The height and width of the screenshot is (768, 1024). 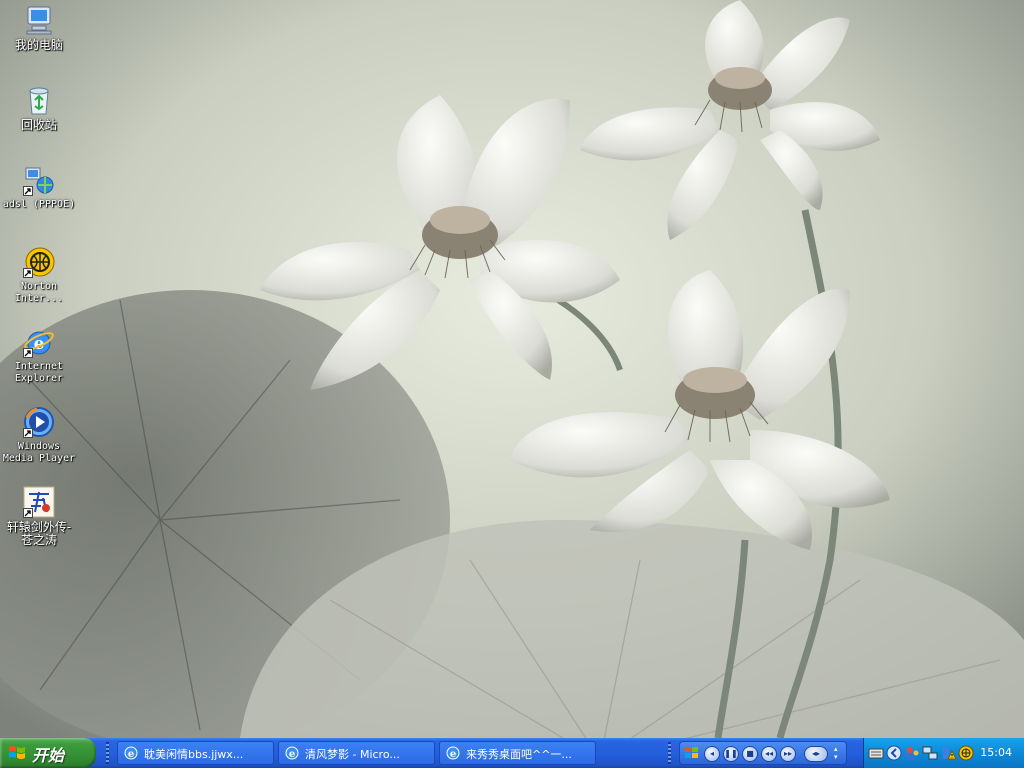 What do you see at coordinates (876, 753) in the screenshot?
I see `keyboard-icon` at bounding box center [876, 753].